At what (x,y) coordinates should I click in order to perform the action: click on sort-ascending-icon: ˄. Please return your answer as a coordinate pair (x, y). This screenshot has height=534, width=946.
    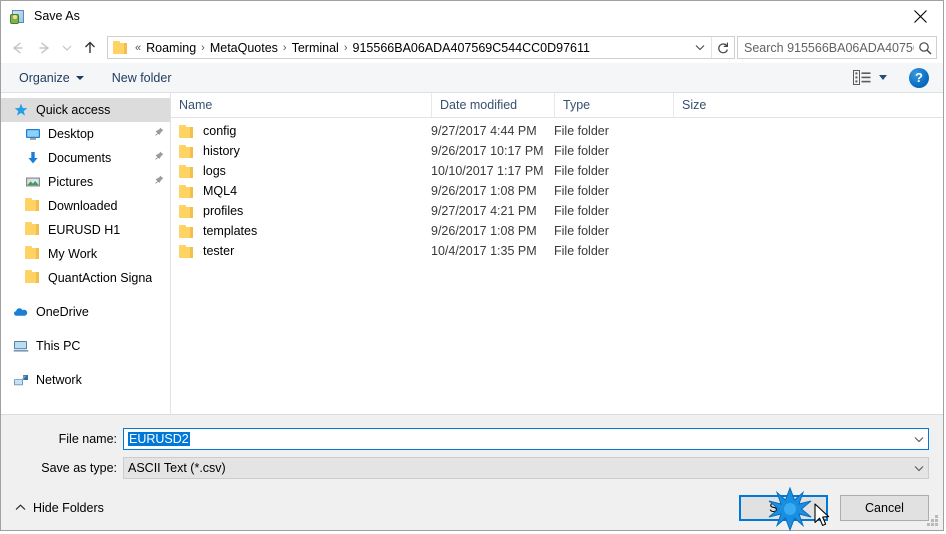
    Looking at the image, I should click on (303, 94).